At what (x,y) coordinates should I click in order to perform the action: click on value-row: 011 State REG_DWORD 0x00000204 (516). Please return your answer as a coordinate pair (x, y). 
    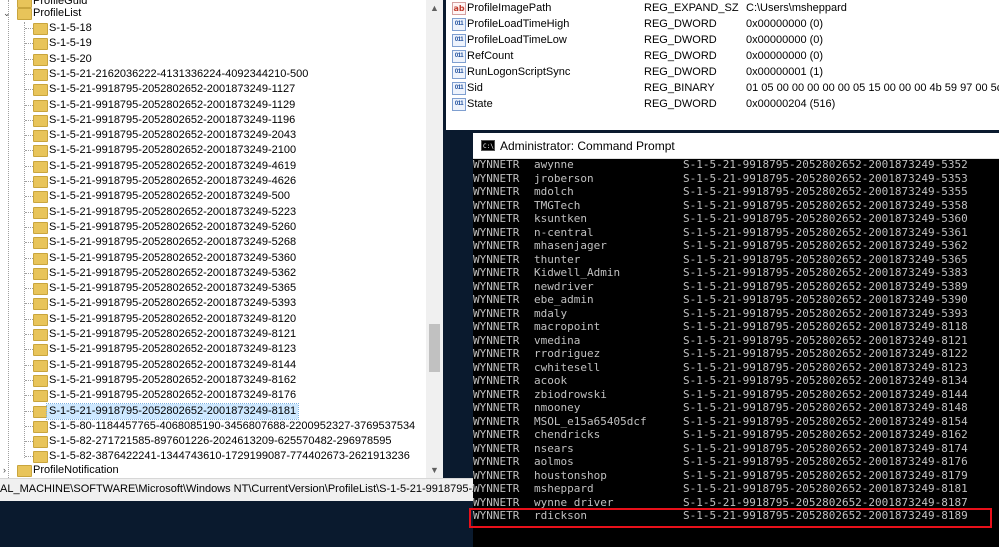
    Looking at the image, I should click on (722, 104).